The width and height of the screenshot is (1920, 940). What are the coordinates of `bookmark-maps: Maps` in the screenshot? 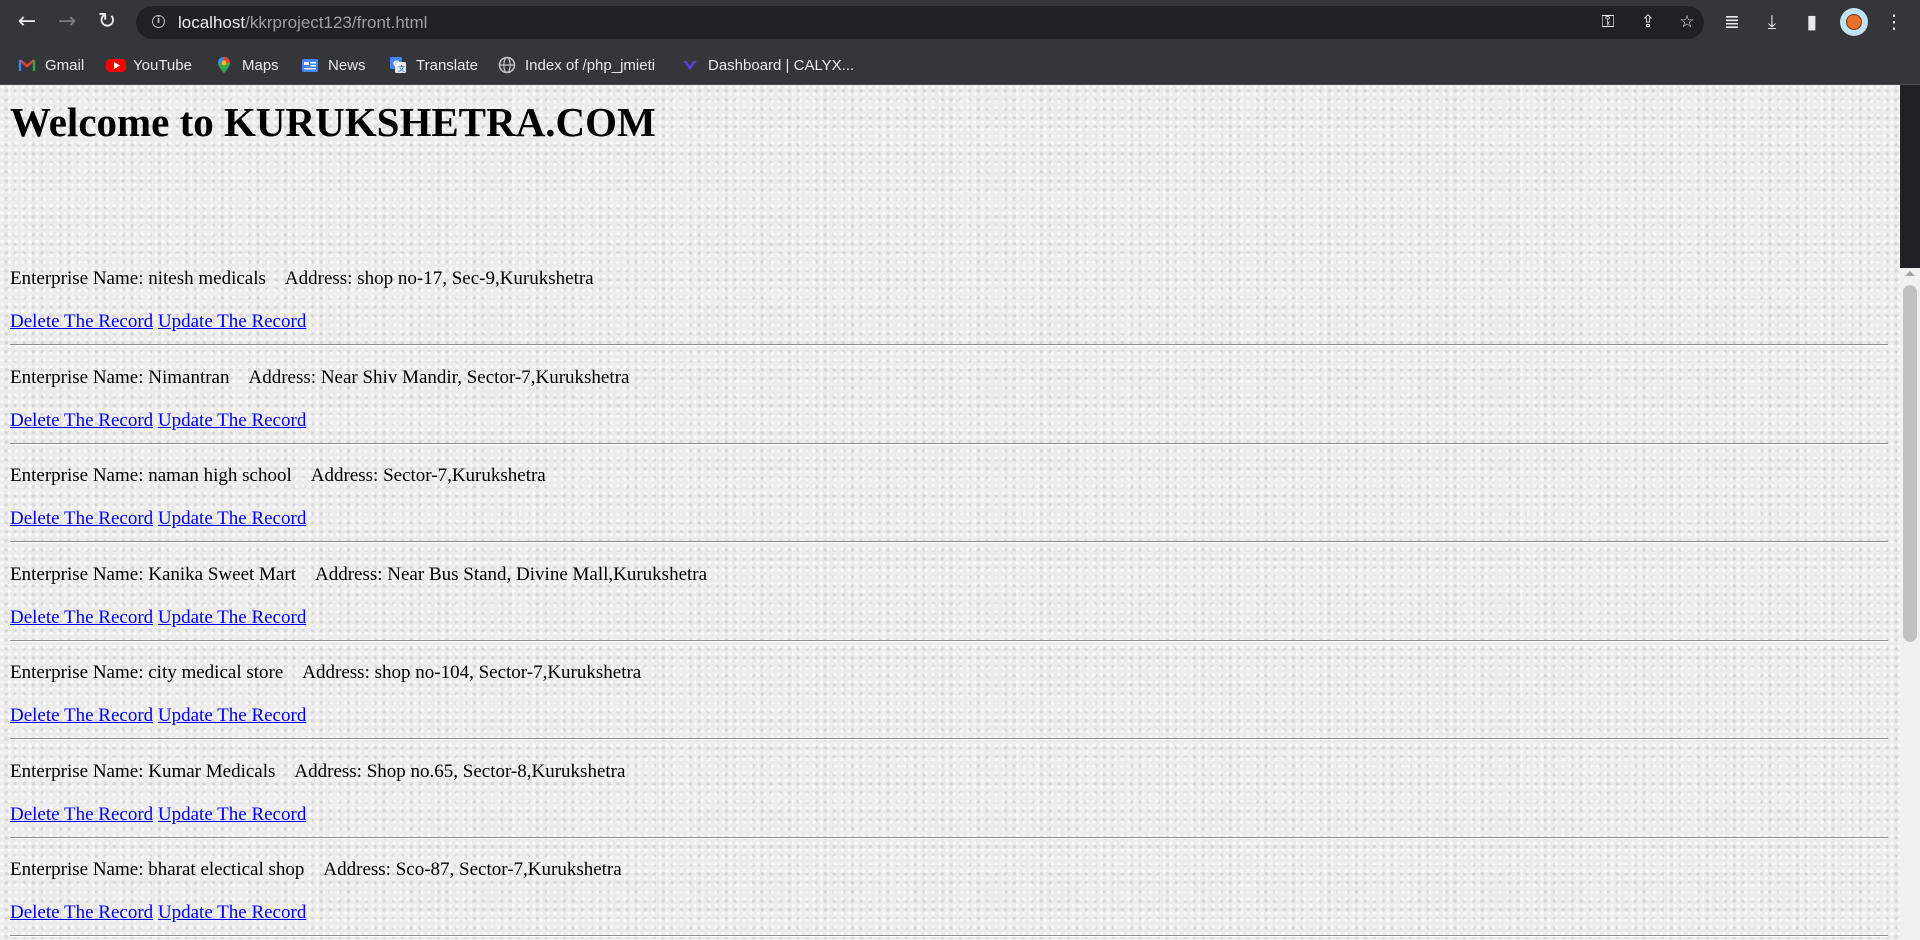 It's located at (247, 65).